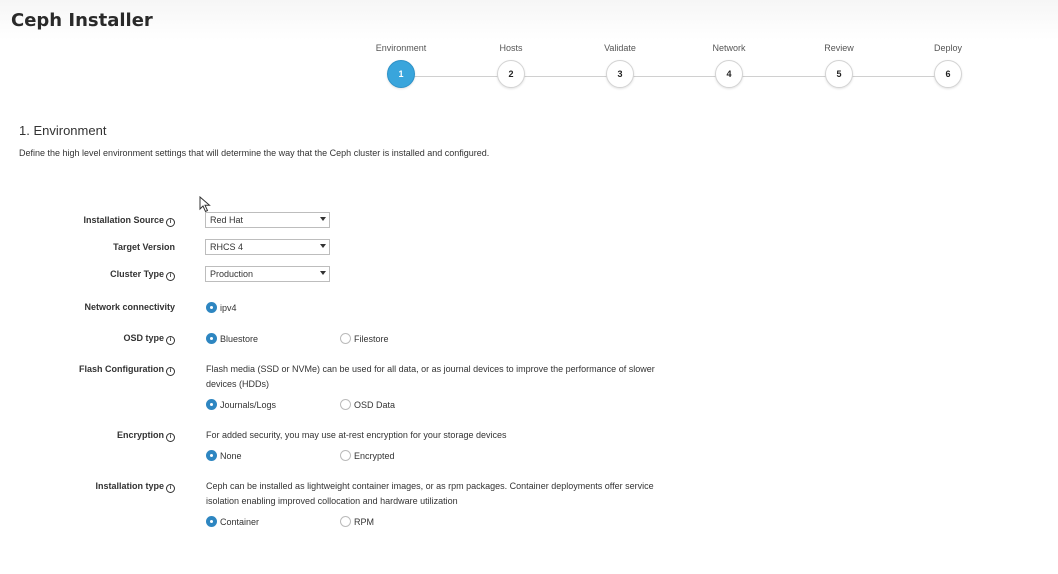 This screenshot has height=574, width=1058. I want to click on radio-bluestore: Bluestore, so click(232, 338).